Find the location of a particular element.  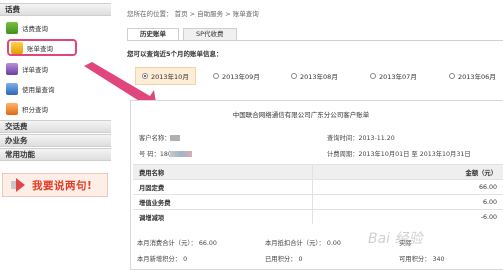

watermark-text: Bai 经验 is located at coordinates (395, 239).